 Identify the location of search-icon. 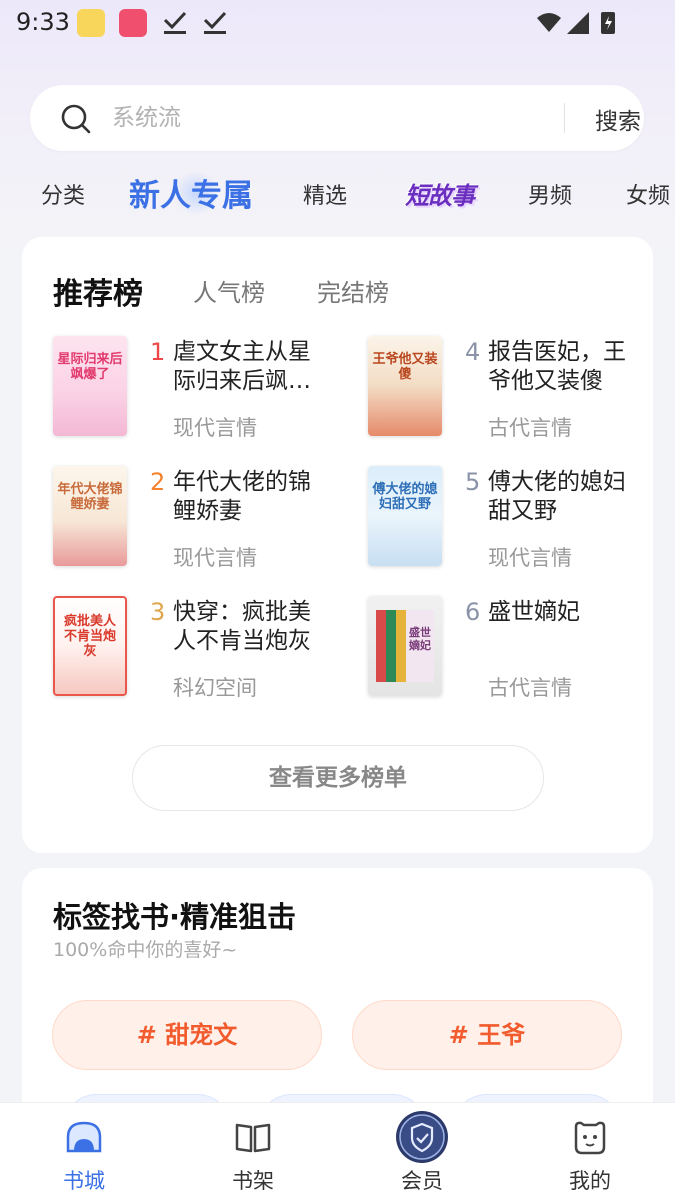
(76, 119).